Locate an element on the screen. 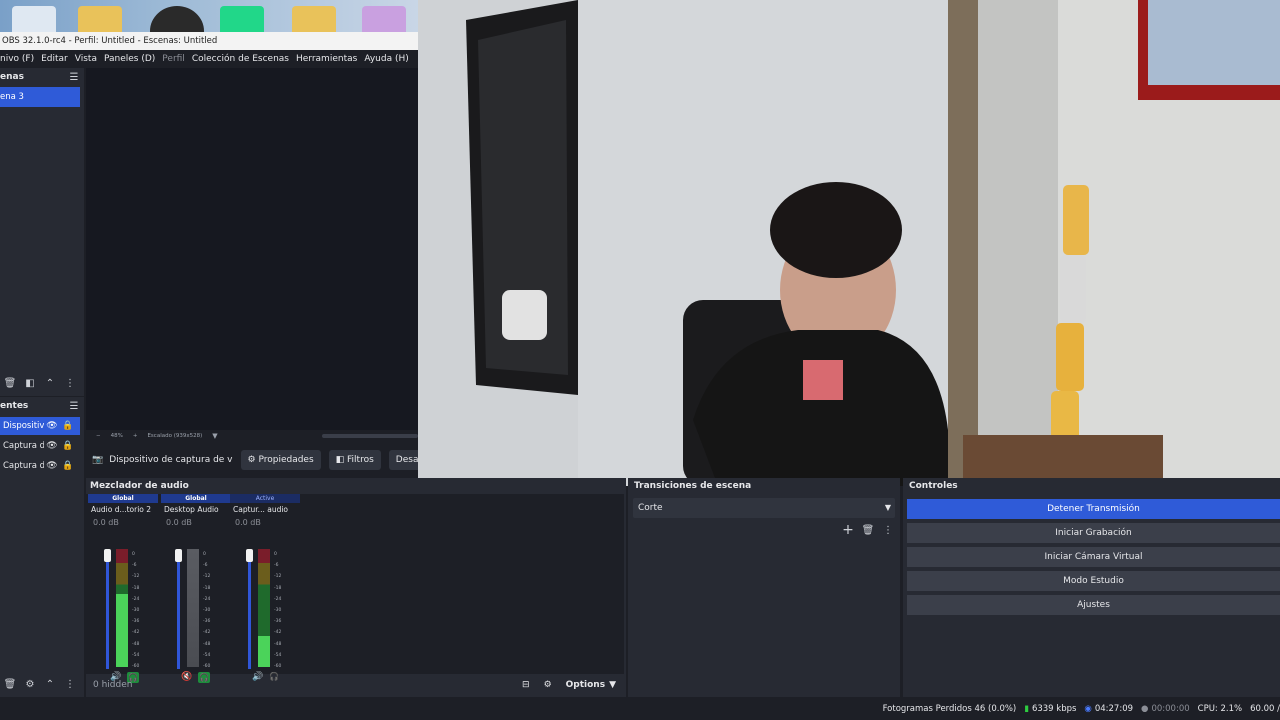  transition-select: Corte ▼ is located at coordinates (764, 508).